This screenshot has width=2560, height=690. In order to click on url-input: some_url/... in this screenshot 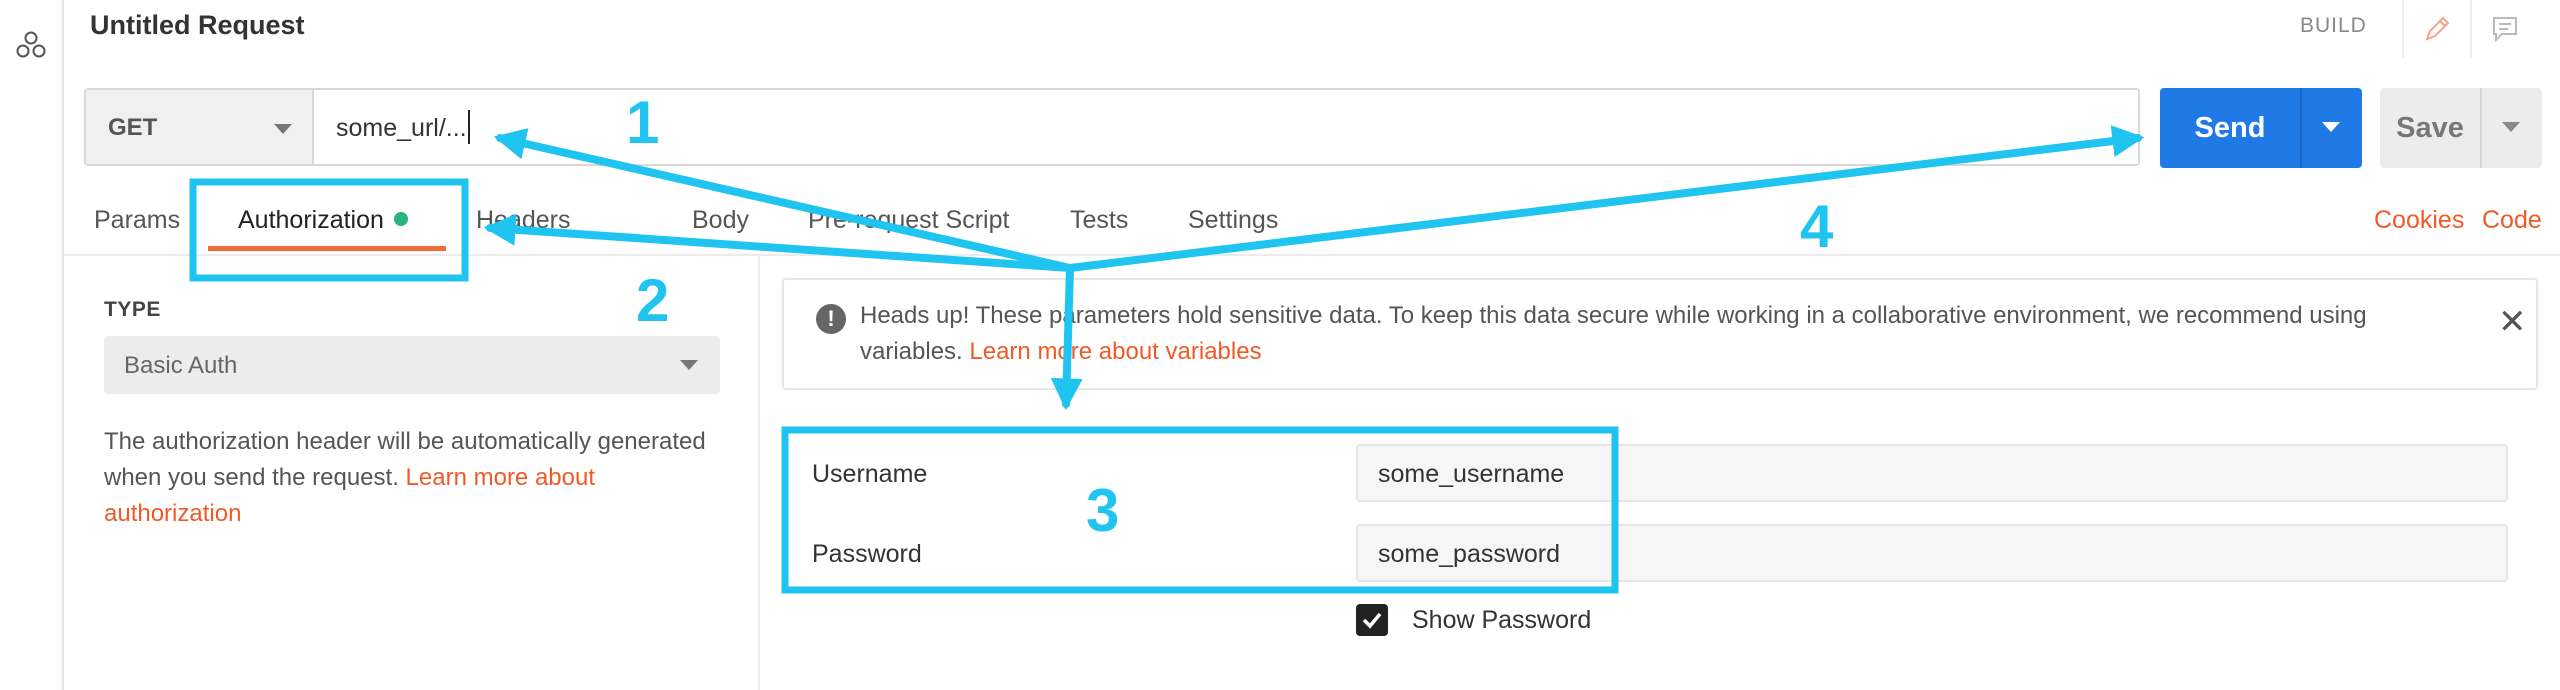, I will do `click(1227, 127)`.